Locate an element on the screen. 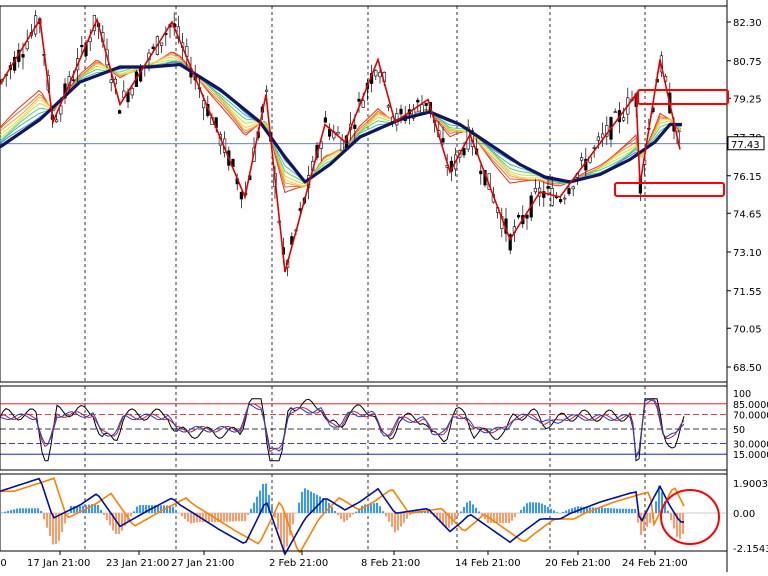  oscillator-tick-label: 50 is located at coordinates (739, 430).